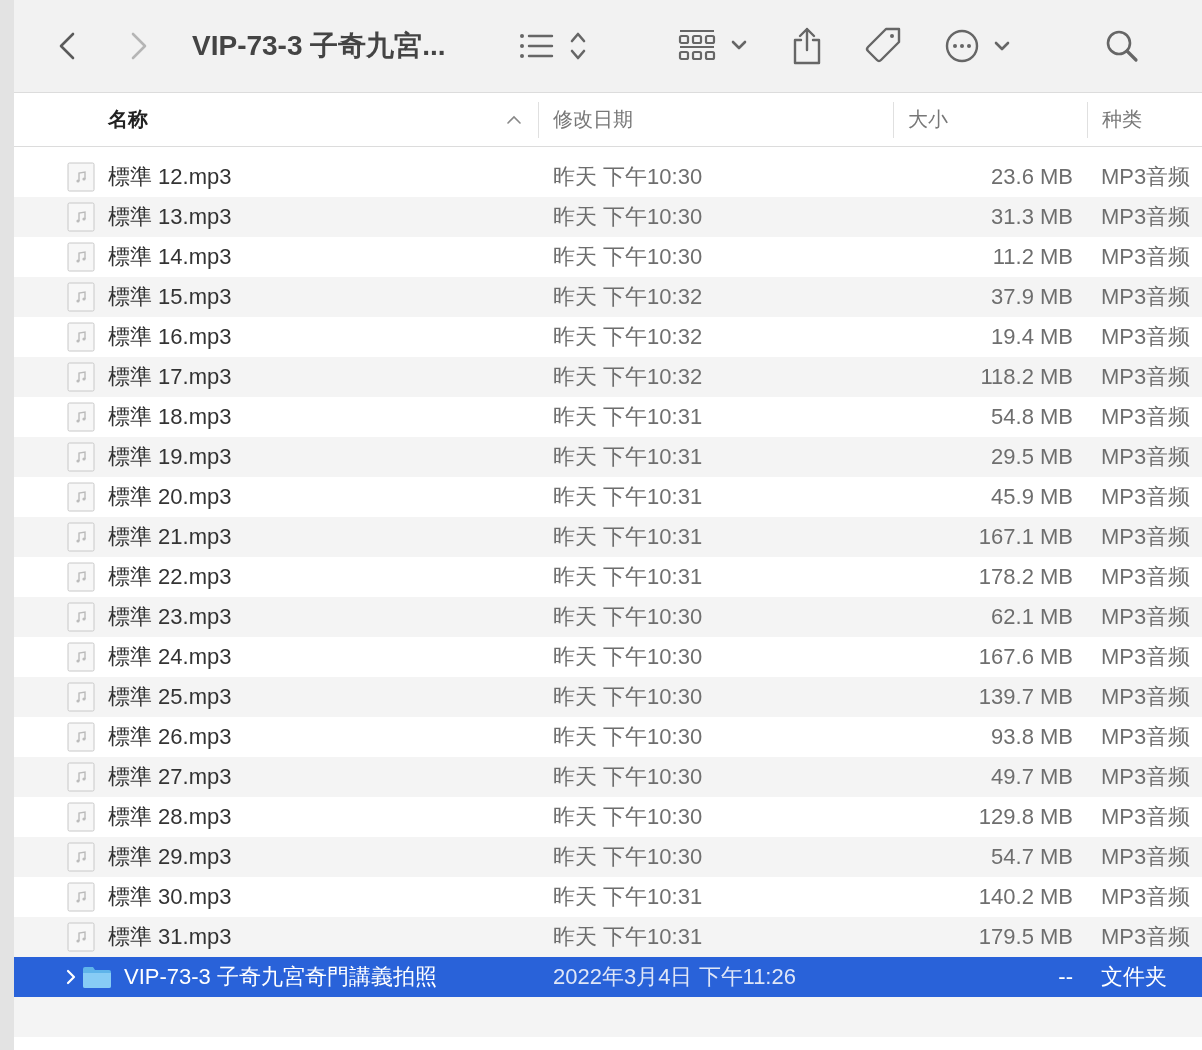  I want to click on file-row: 標準 14.mp3 昨天 下午10:30 11.2 MB MP3音频, so click(608, 257).